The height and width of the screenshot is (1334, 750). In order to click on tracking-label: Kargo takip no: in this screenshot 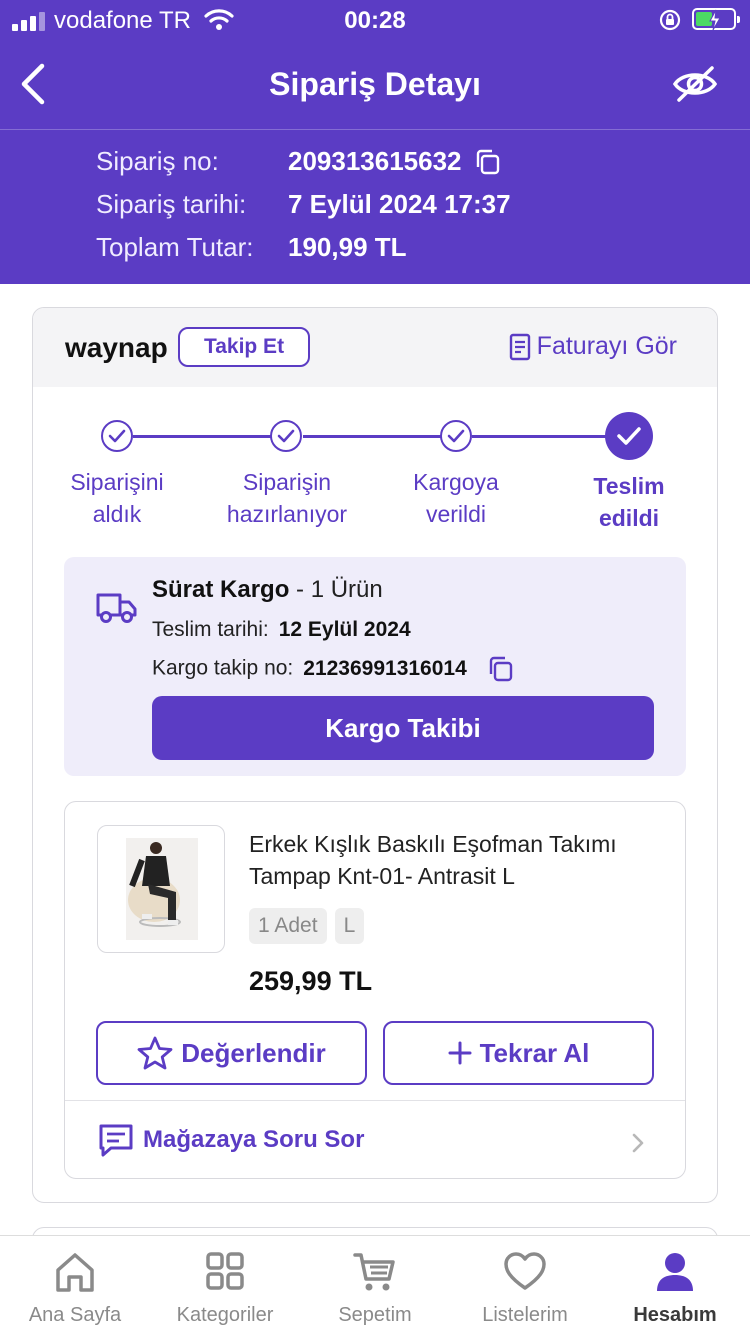, I will do `click(223, 668)`.